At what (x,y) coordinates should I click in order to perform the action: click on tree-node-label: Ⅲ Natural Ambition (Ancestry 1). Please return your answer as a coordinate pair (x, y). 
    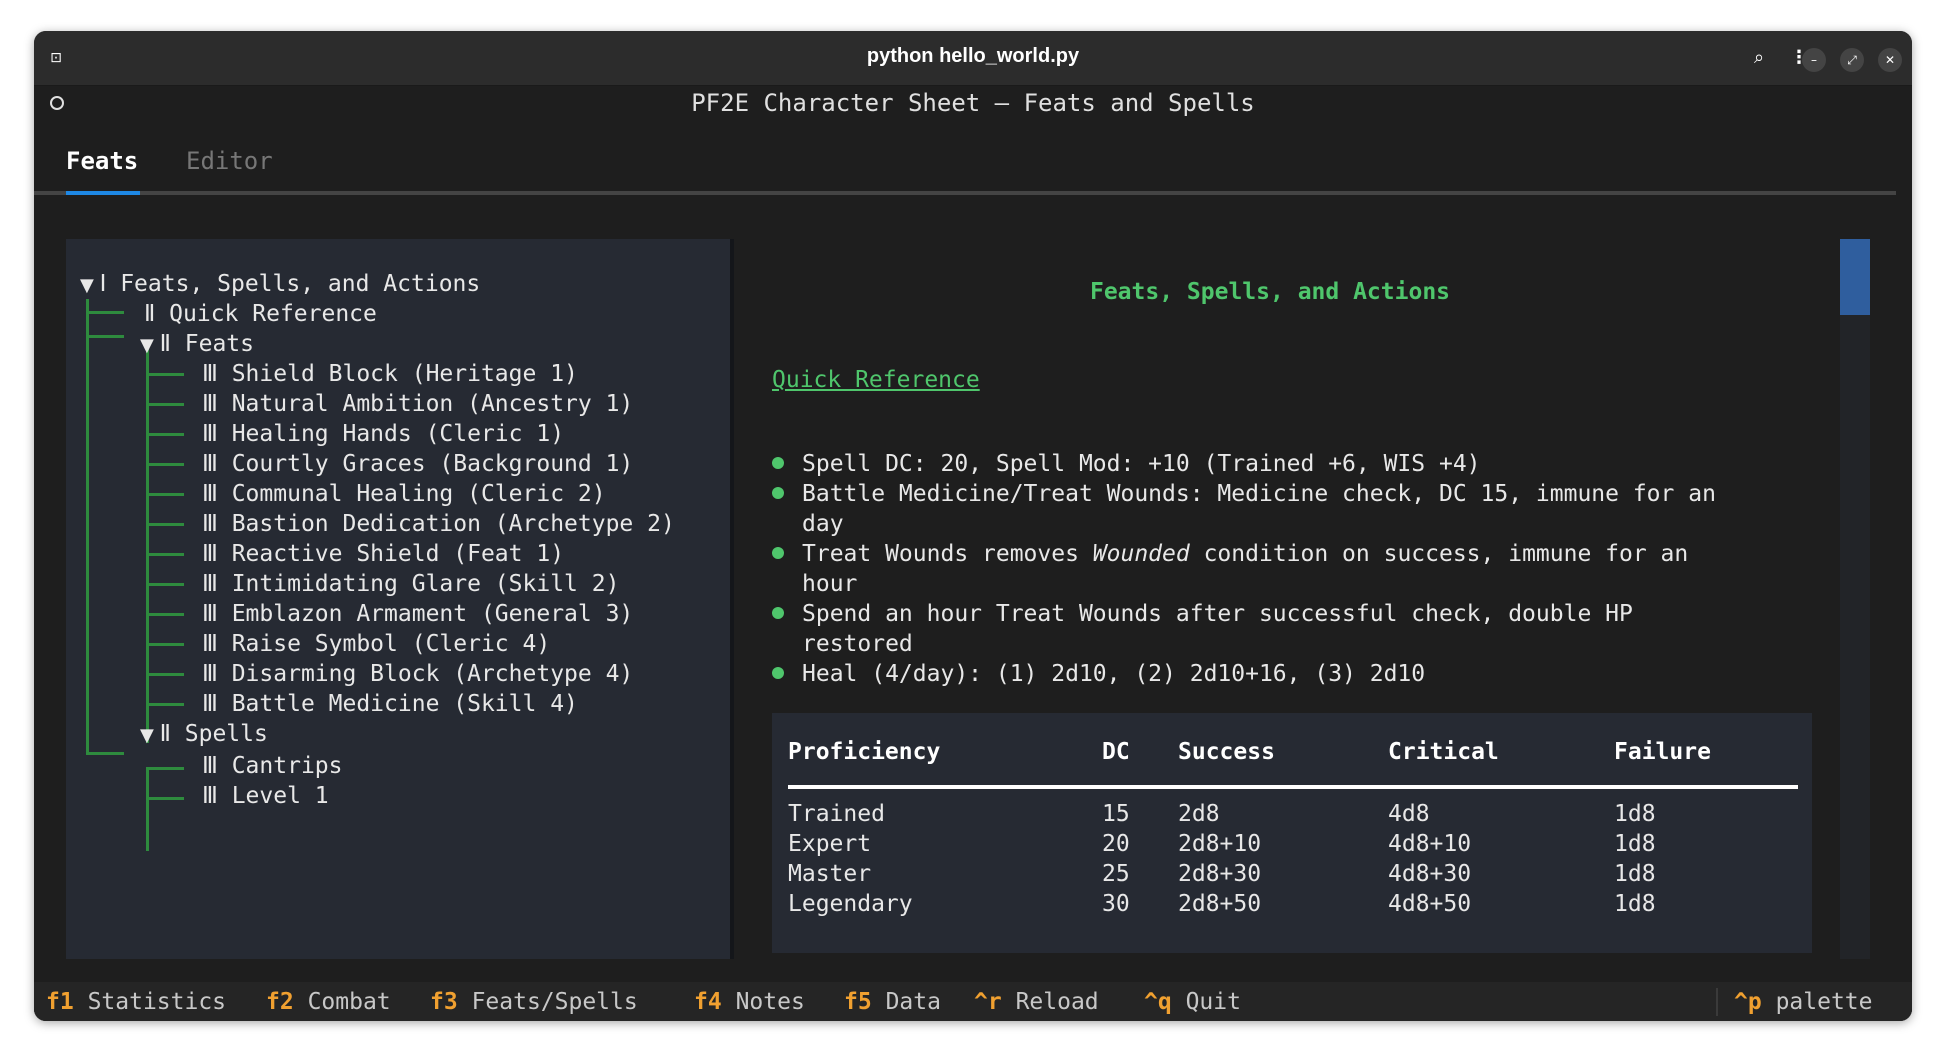
    Looking at the image, I should click on (418, 404).